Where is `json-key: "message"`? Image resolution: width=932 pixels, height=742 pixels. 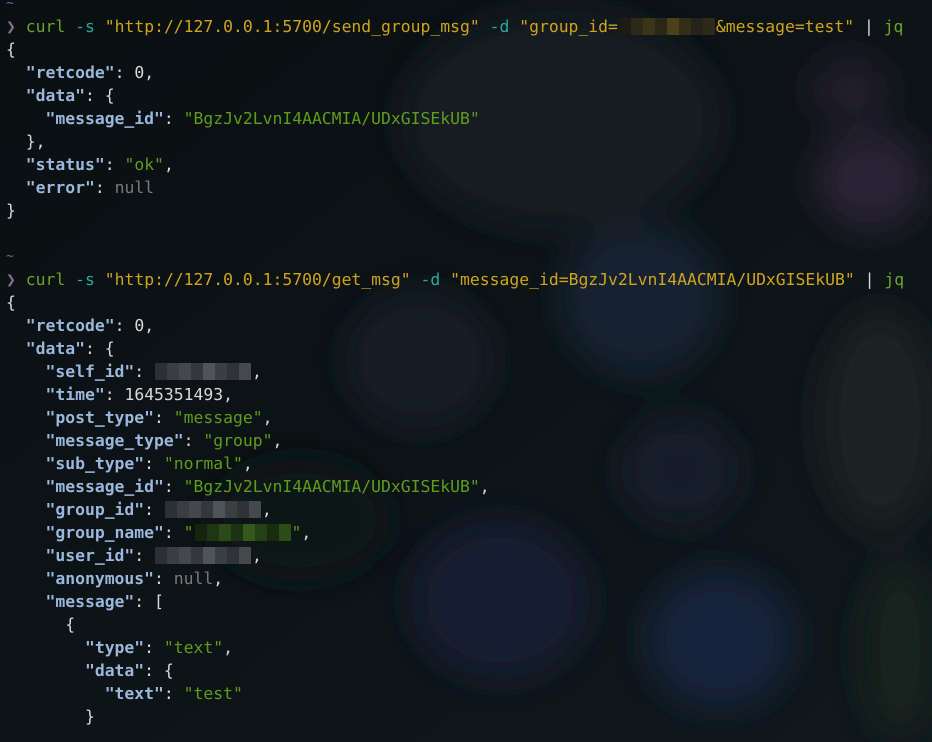 json-key: "message" is located at coordinates (89, 601).